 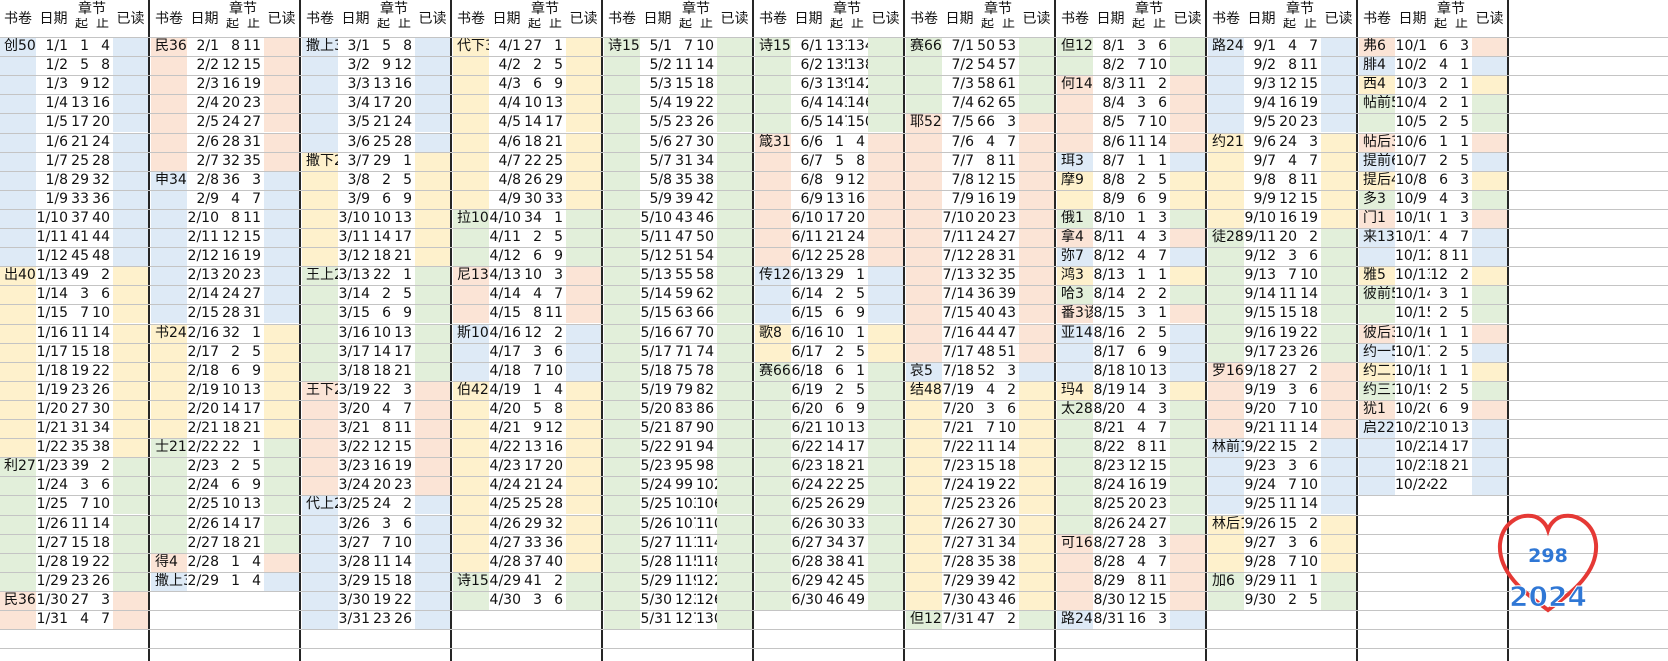 What do you see at coordinates (706, 123) in the screenshot?
I see `chapter-to: 26` at bounding box center [706, 123].